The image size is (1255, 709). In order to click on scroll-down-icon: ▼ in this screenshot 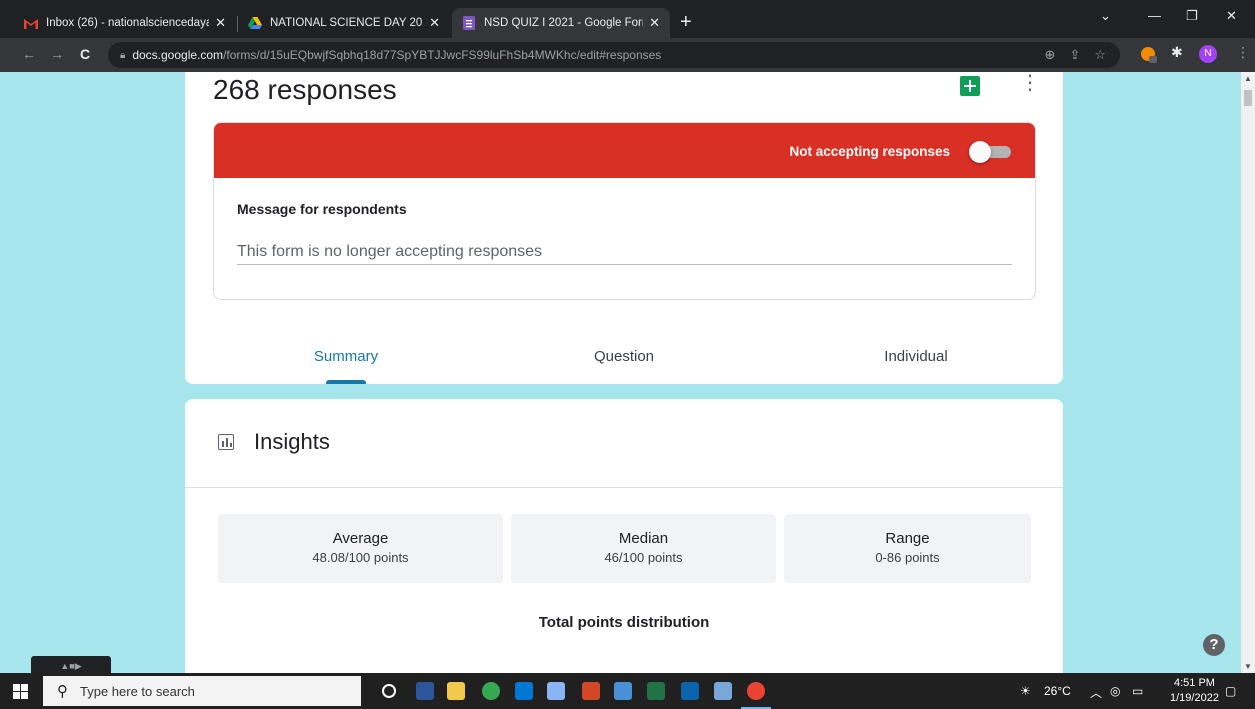, I will do `click(1248, 666)`.